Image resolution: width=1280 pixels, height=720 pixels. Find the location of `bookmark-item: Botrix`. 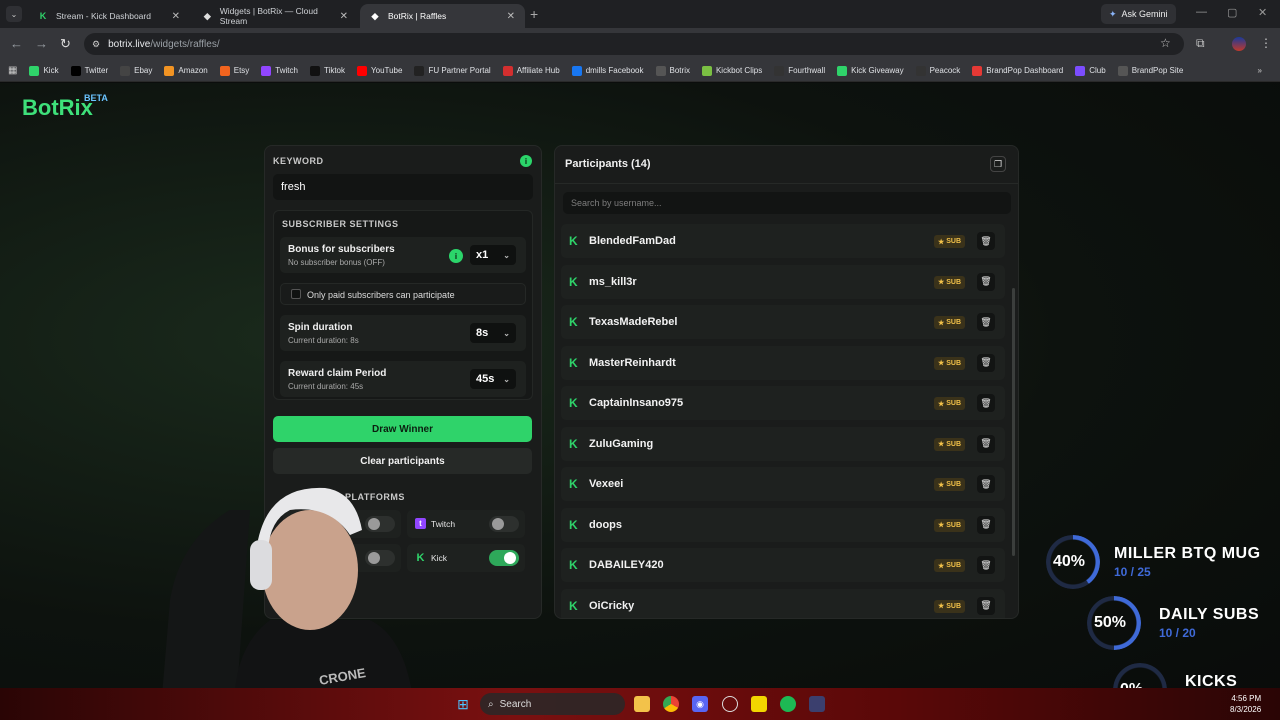

bookmark-item: Botrix is located at coordinates (672, 70).